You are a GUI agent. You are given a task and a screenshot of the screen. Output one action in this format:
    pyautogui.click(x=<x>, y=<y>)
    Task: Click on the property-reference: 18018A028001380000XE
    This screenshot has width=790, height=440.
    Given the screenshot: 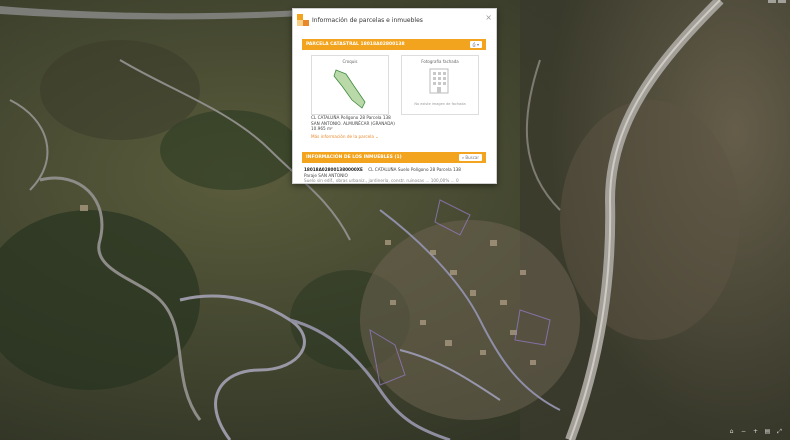 What is the action you would take?
    pyautogui.click(x=333, y=169)
    